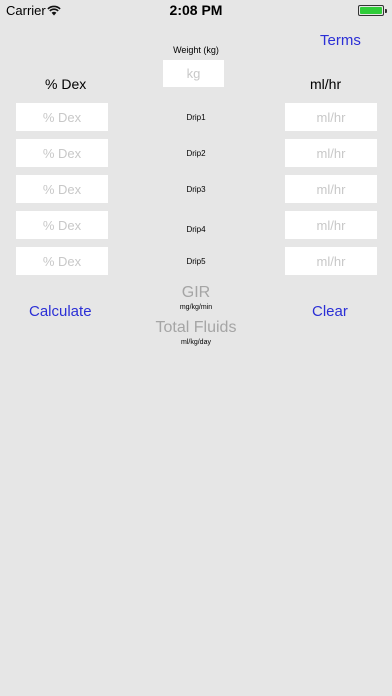 The image size is (392, 696). What do you see at coordinates (331, 225) in the screenshot?
I see `drip4-rate-input` at bounding box center [331, 225].